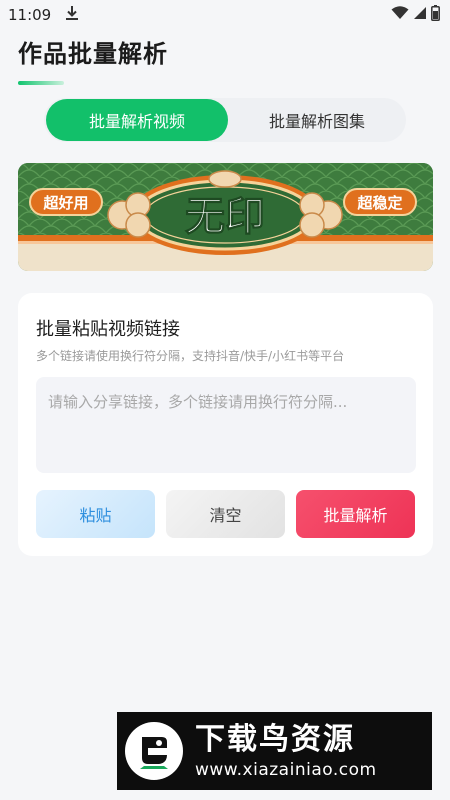  Describe the element at coordinates (154, 751) in the screenshot. I see `bird-logo-icon` at that location.